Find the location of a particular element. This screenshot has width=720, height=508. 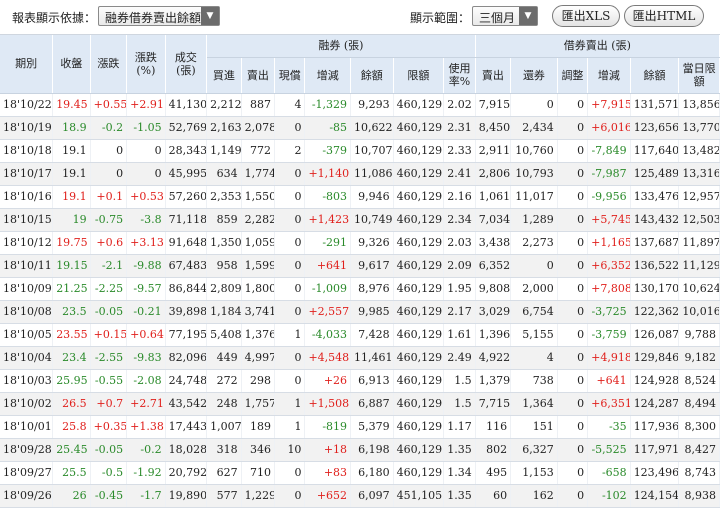

cell-lending-return: 10,793 is located at coordinates (534, 174).